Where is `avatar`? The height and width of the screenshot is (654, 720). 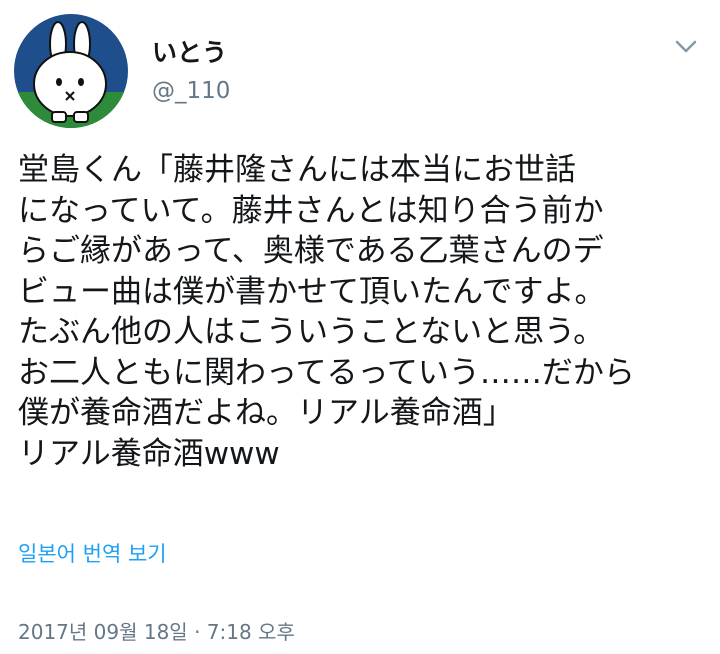 avatar is located at coordinates (71, 71).